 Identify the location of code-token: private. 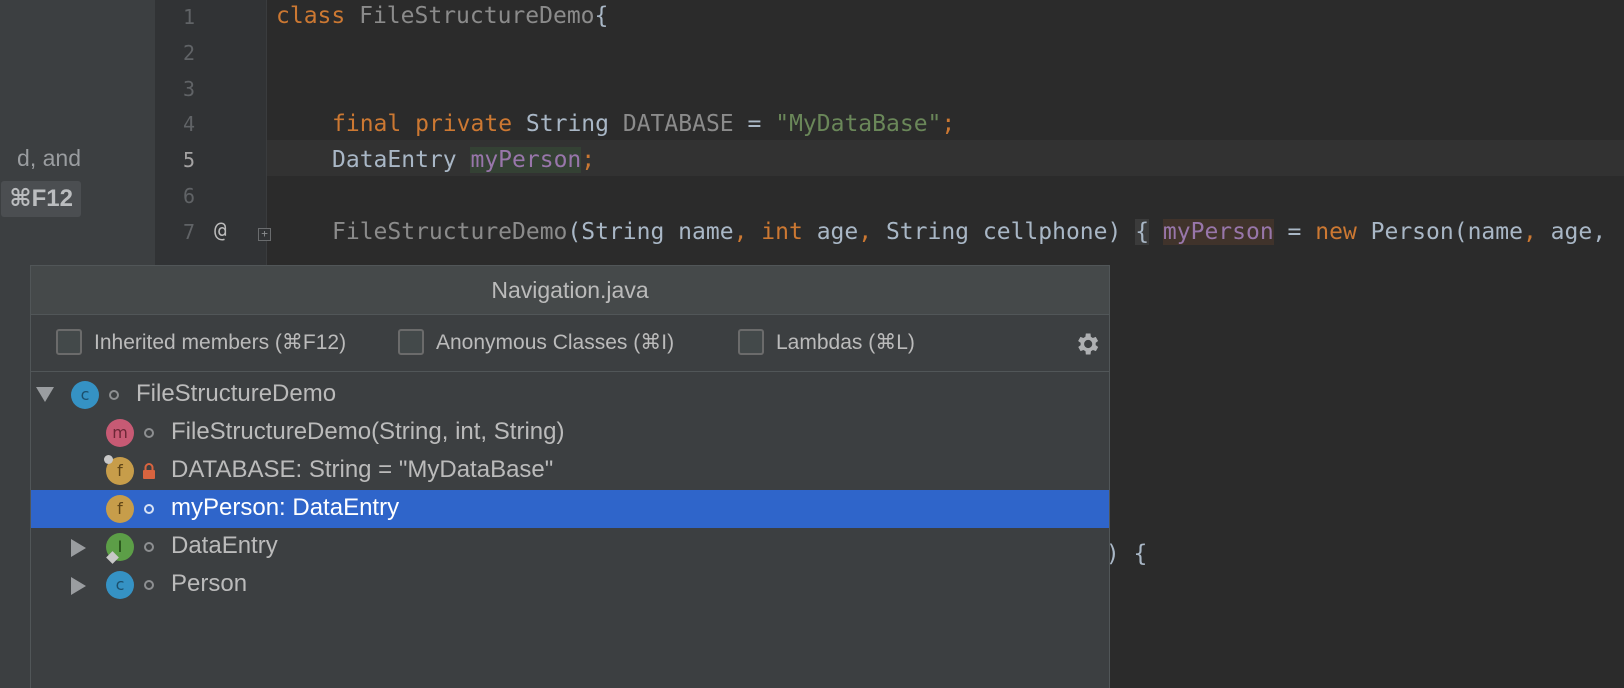
(464, 124).